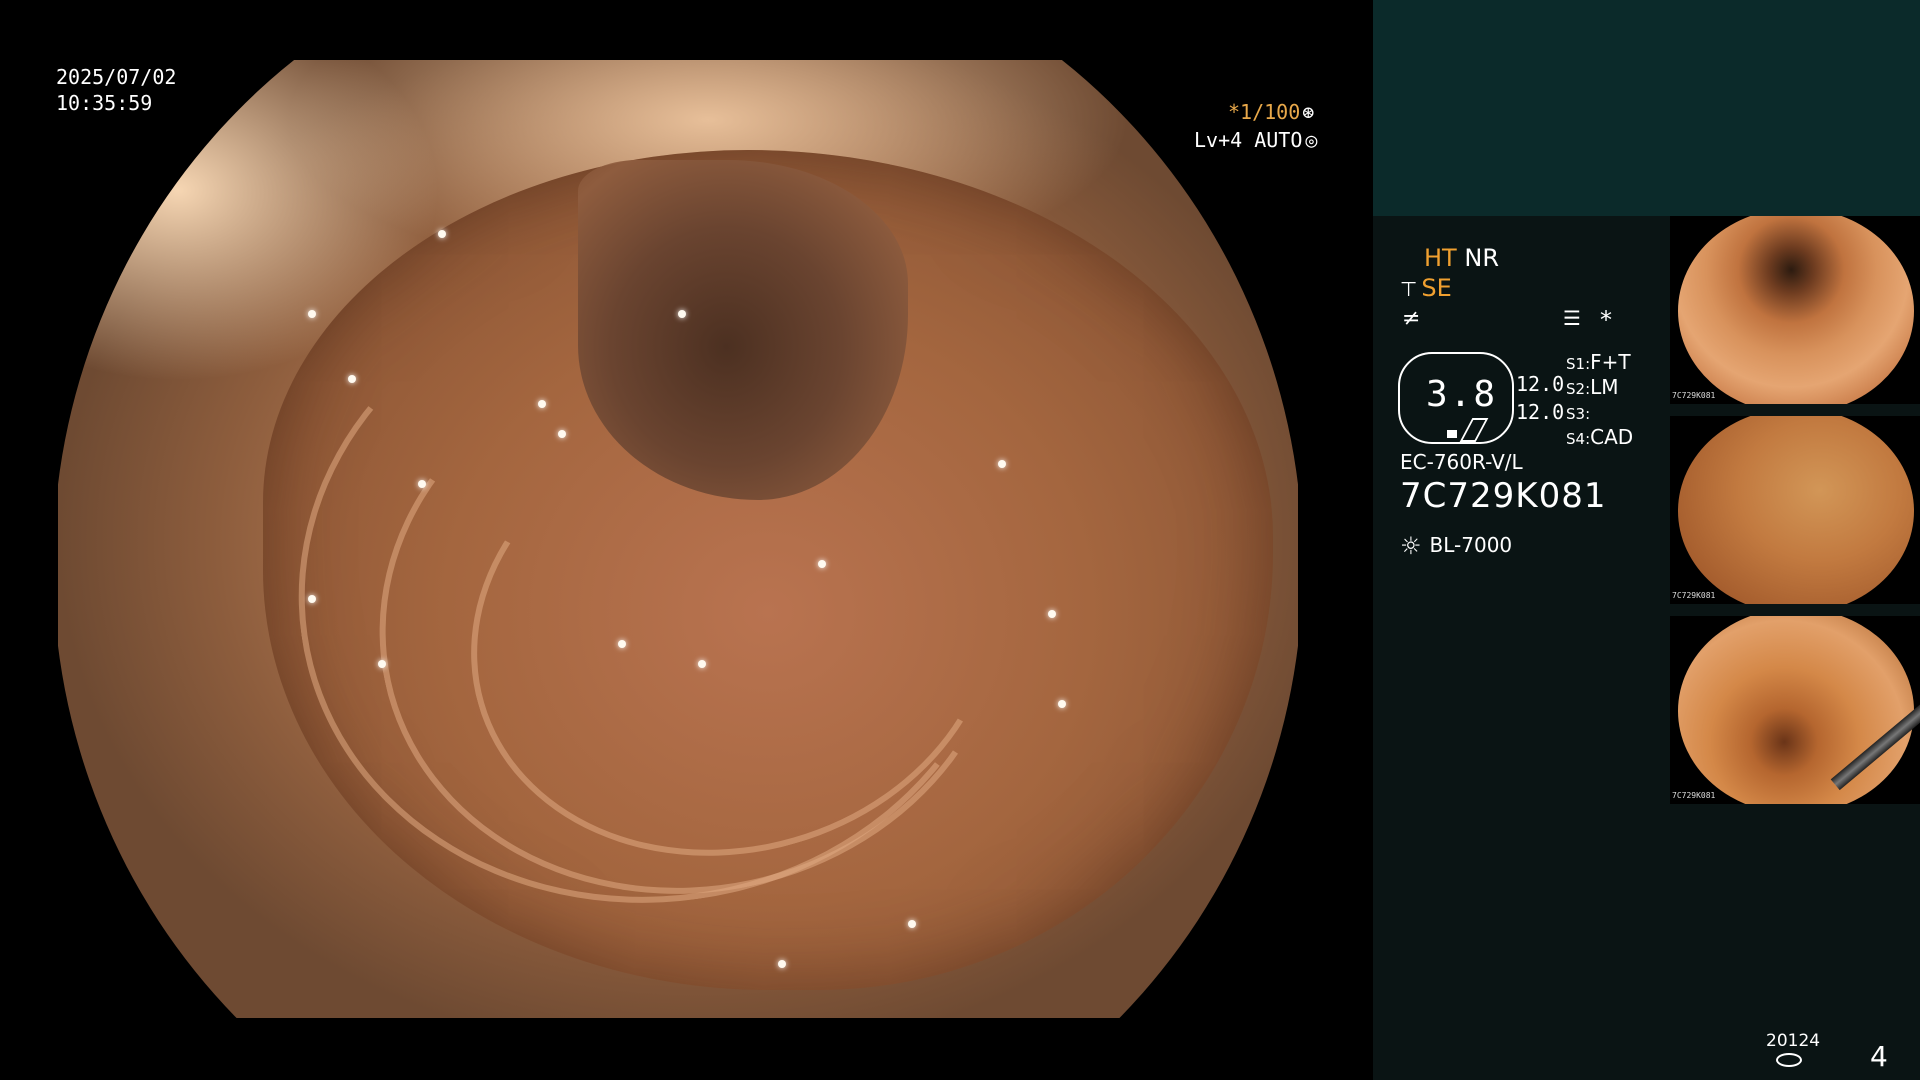 The image size is (1920, 1080). I want to click on aperture-icon: ⊛, so click(1308, 112).